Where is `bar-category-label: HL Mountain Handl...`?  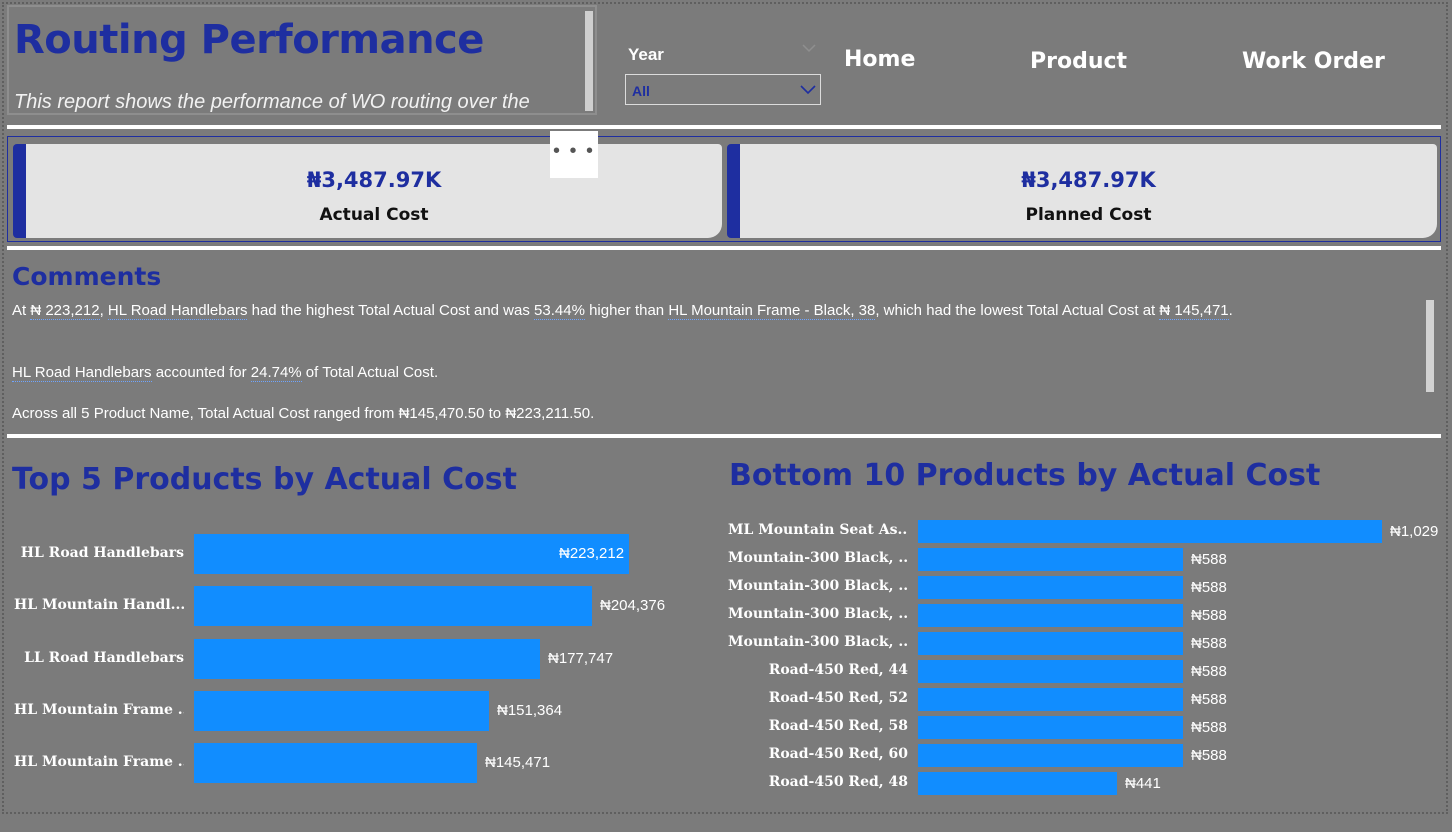
bar-category-label: HL Mountain Handl... is located at coordinates (99, 605).